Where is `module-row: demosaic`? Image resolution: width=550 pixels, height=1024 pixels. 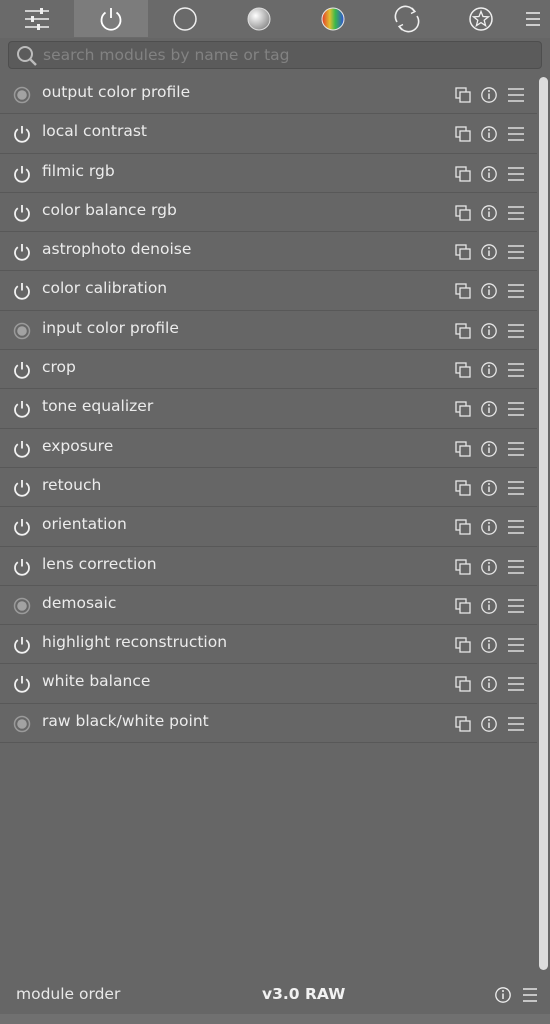 module-row: demosaic is located at coordinates (268, 606).